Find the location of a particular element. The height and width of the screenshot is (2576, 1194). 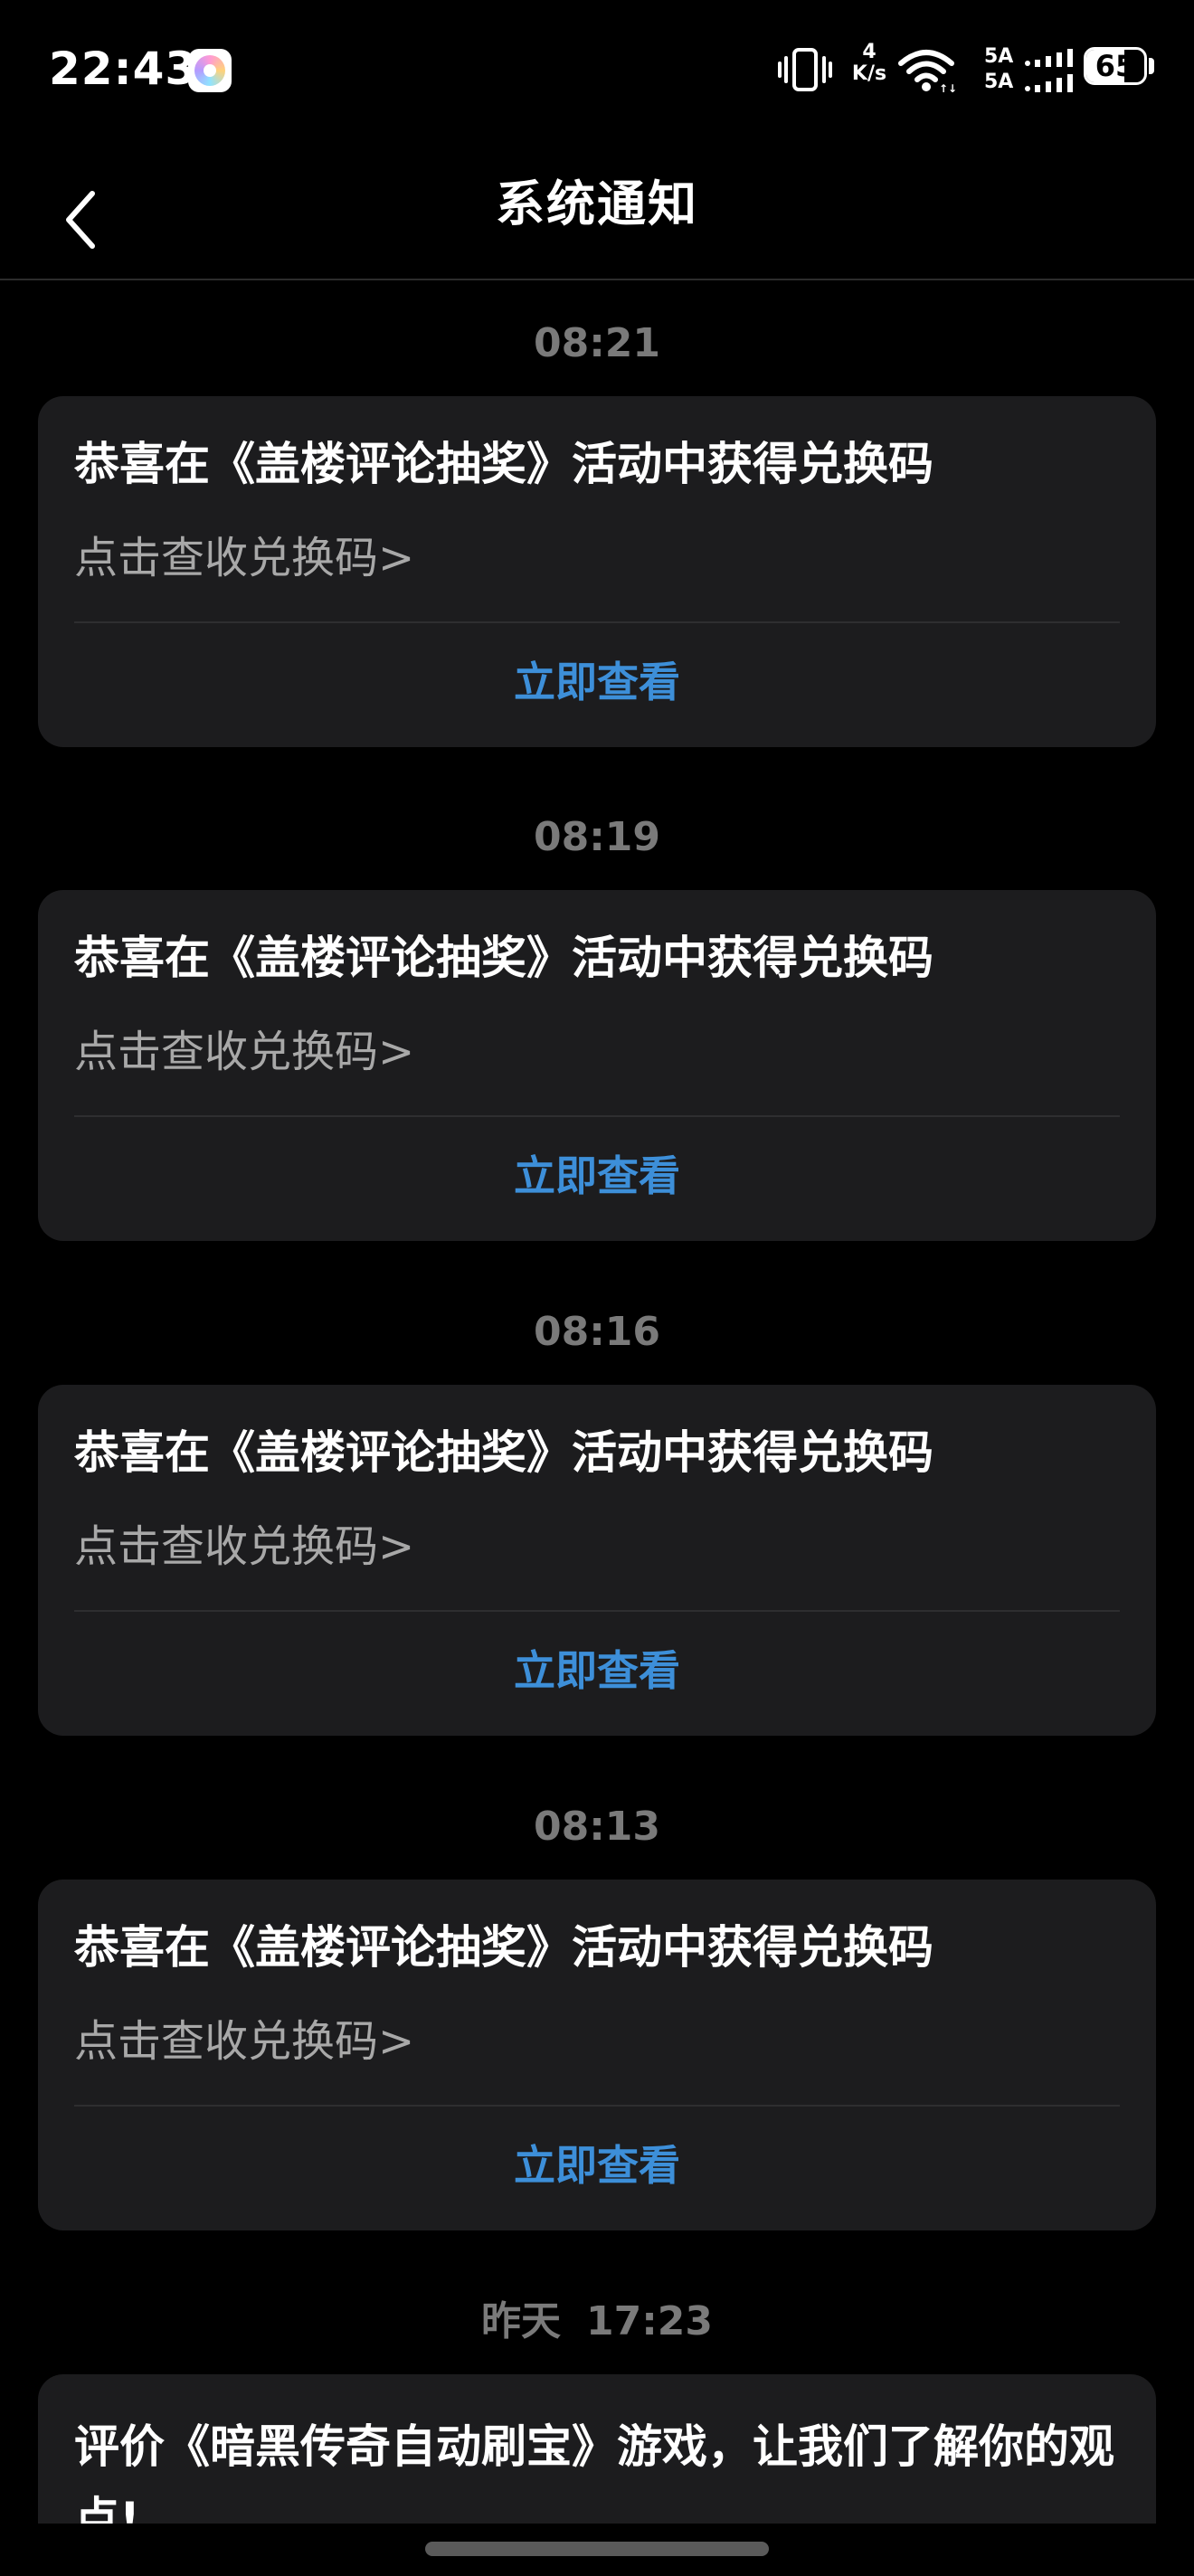

status-icons: 4 K/s ↑↓ 5A 5A 65 is located at coordinates (977, 72).